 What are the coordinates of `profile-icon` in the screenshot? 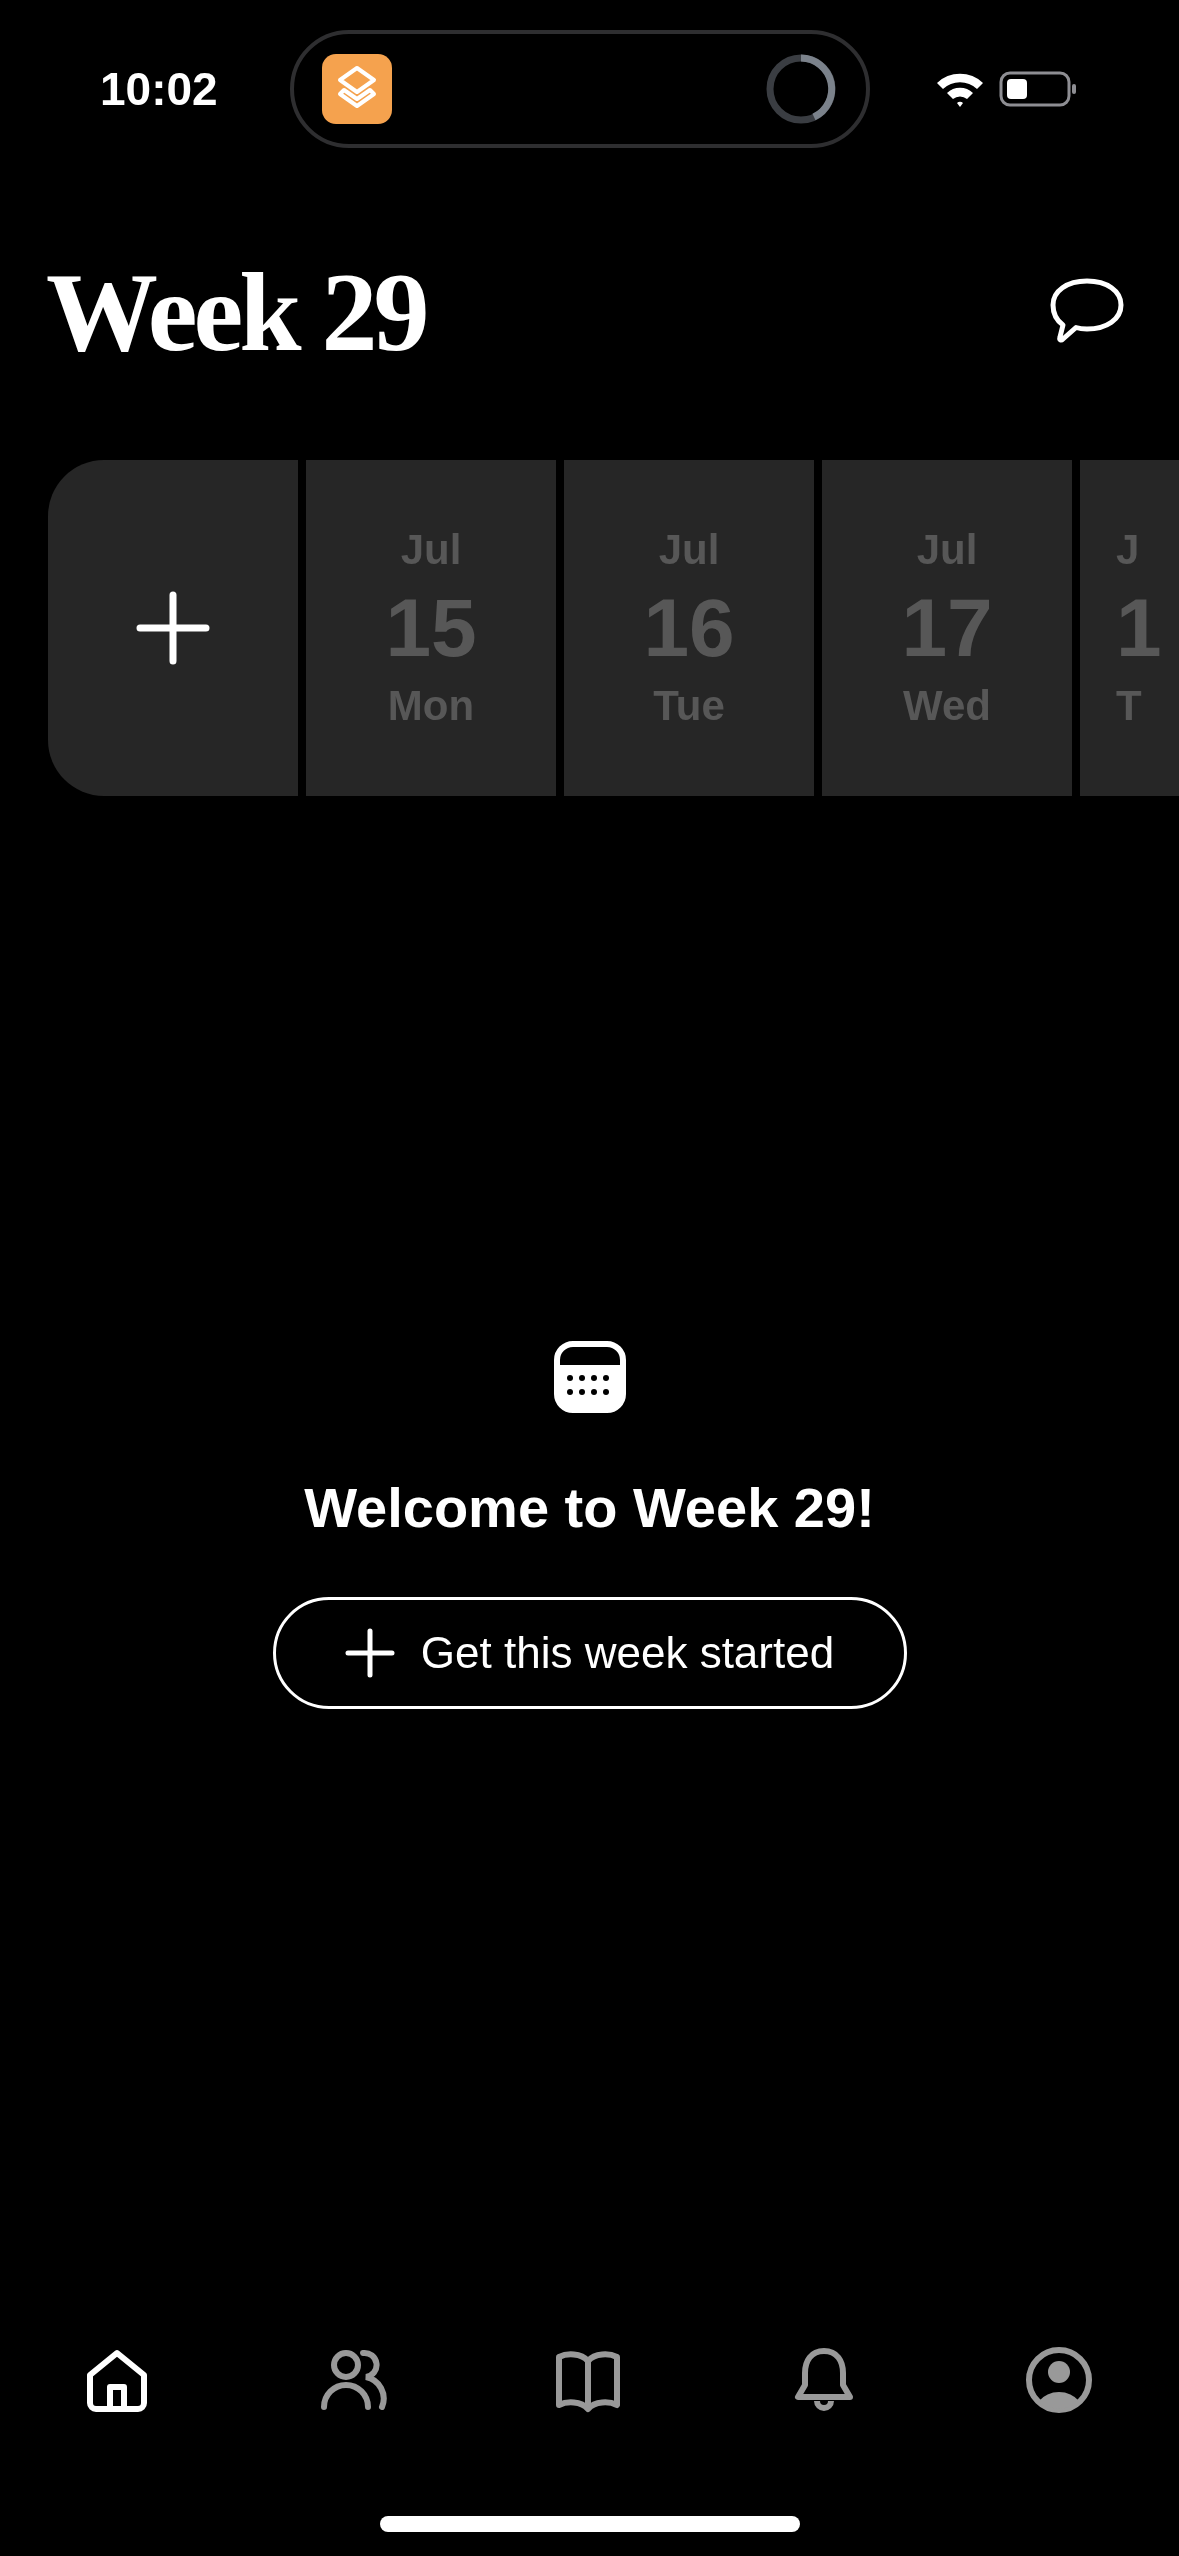 It's located at (1059, 2380).